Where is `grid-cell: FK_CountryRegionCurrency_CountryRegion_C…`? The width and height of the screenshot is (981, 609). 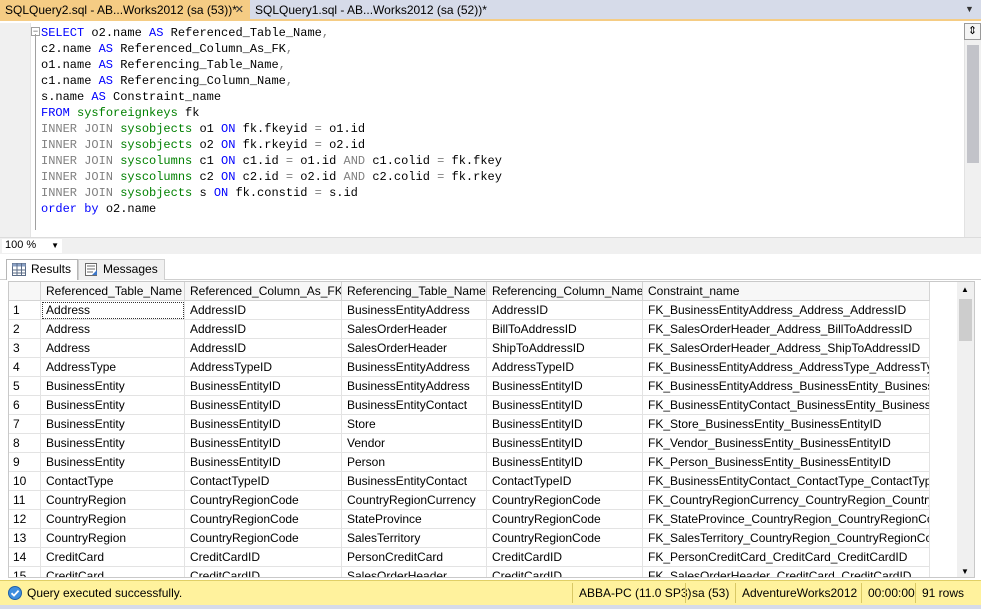
grid-cell: FK_CountryRegionCurrency_CountryRegion_C… is located at coordinates (786, 500).